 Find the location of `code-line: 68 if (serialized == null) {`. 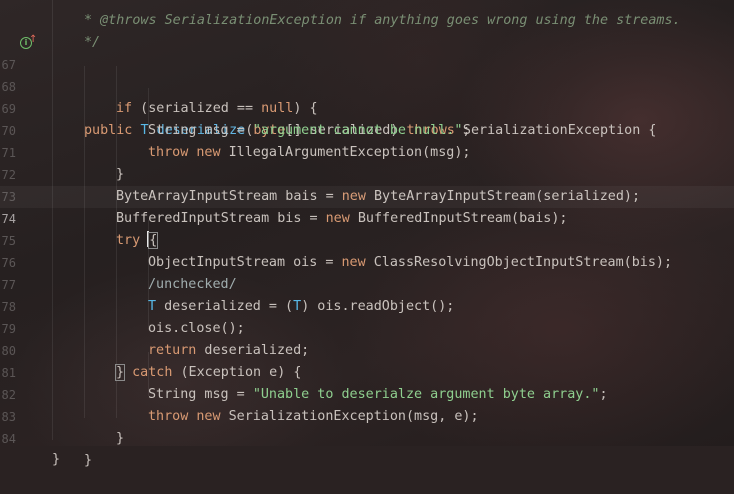

code-line: 68 if (serialized == null) { is located at coordinates (367, 85).